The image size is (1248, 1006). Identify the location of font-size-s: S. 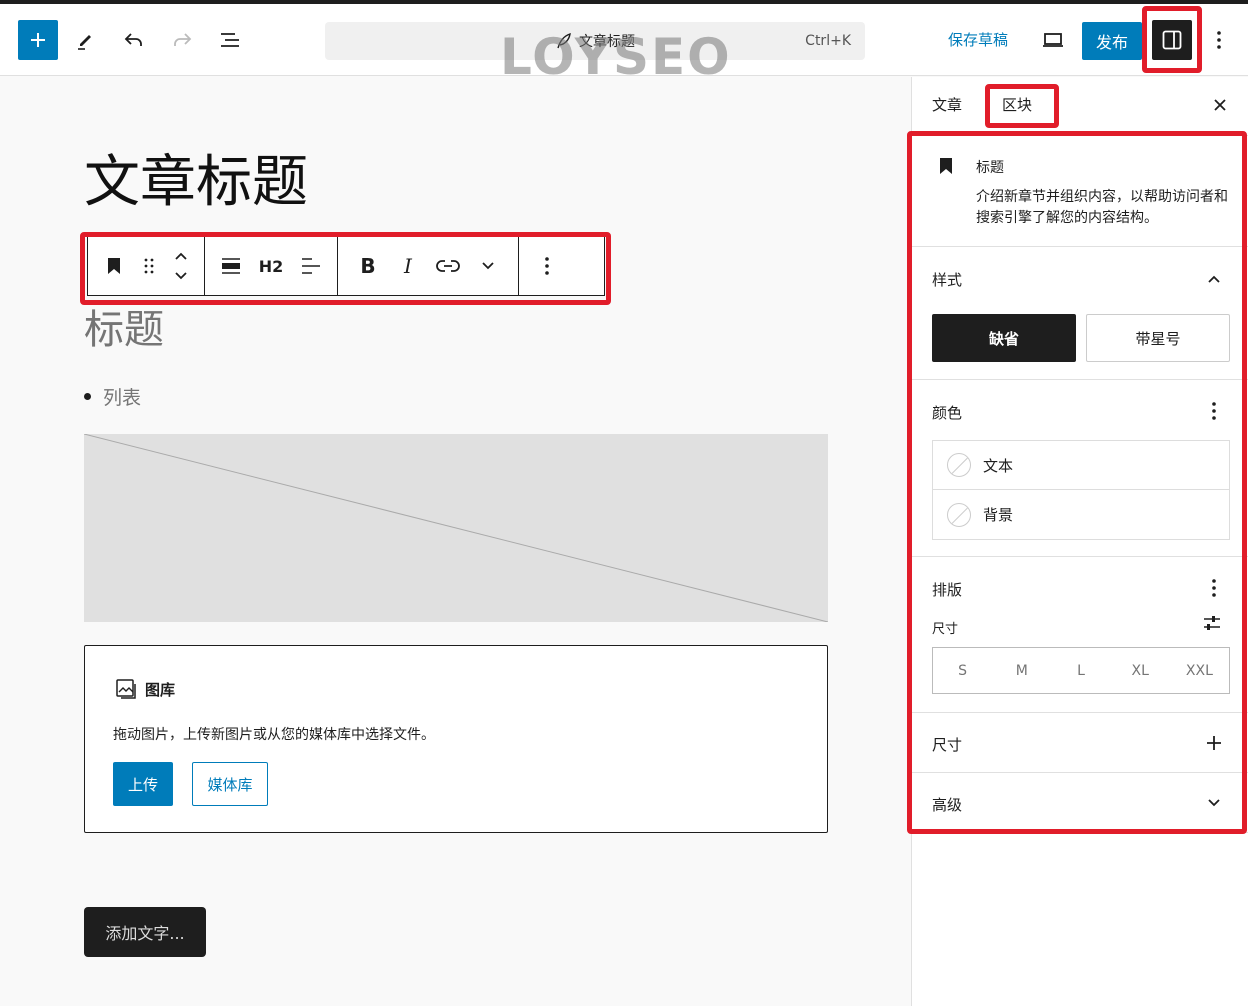
(962, 670).